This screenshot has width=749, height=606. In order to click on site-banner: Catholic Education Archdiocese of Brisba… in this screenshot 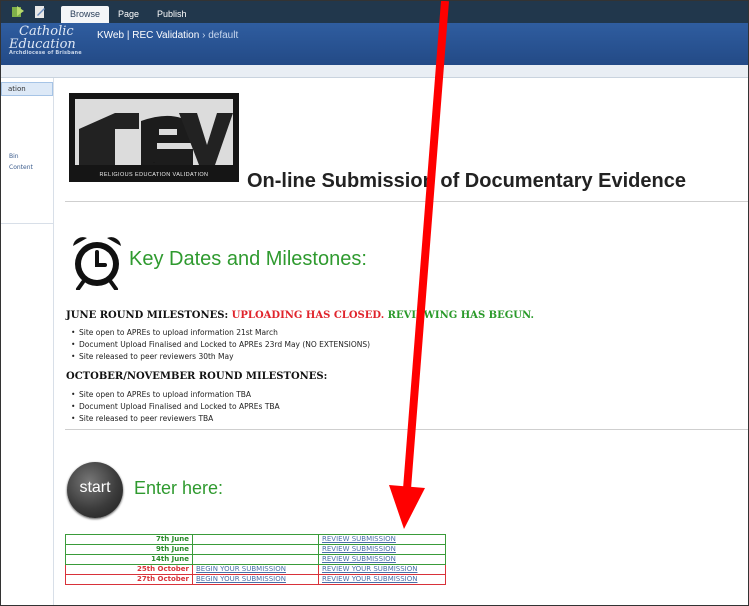, I will do `click(374, 44)`.